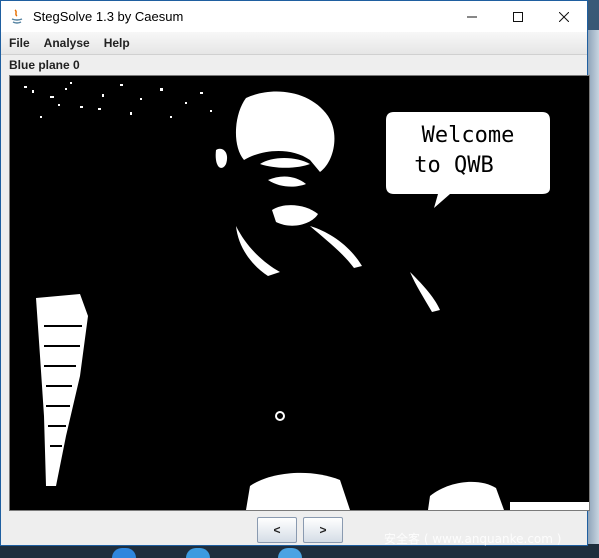  I want to click on previous-plane-button: <, so click(277, 530).